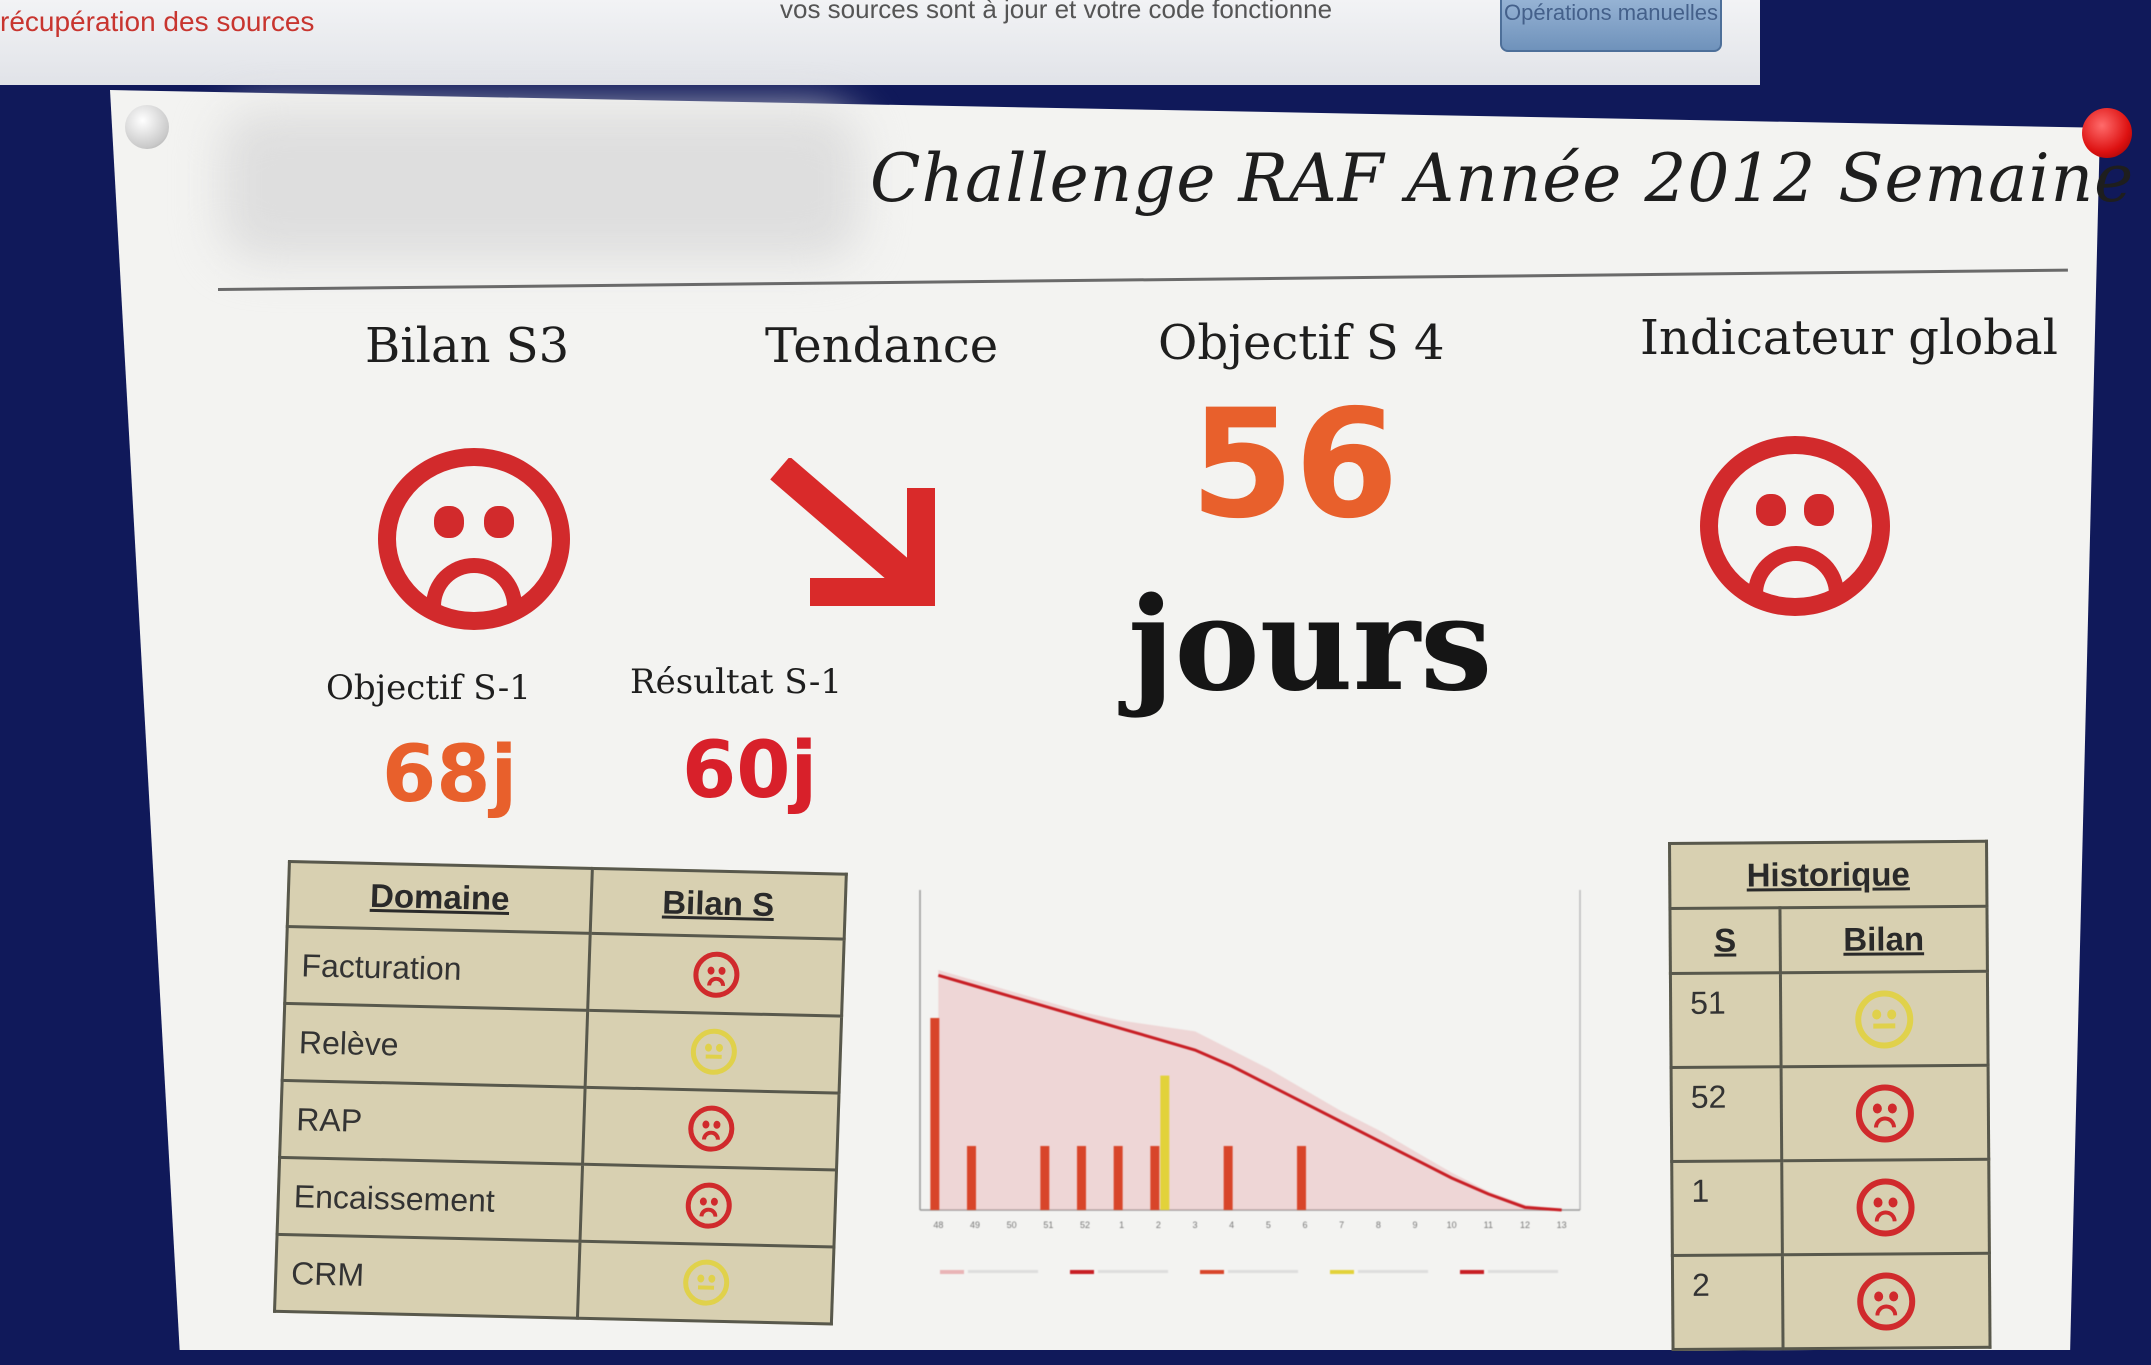 The height and width of the screenshot is (1365, 2151). I want to click on table-row: 1, so click(1830, 1207).